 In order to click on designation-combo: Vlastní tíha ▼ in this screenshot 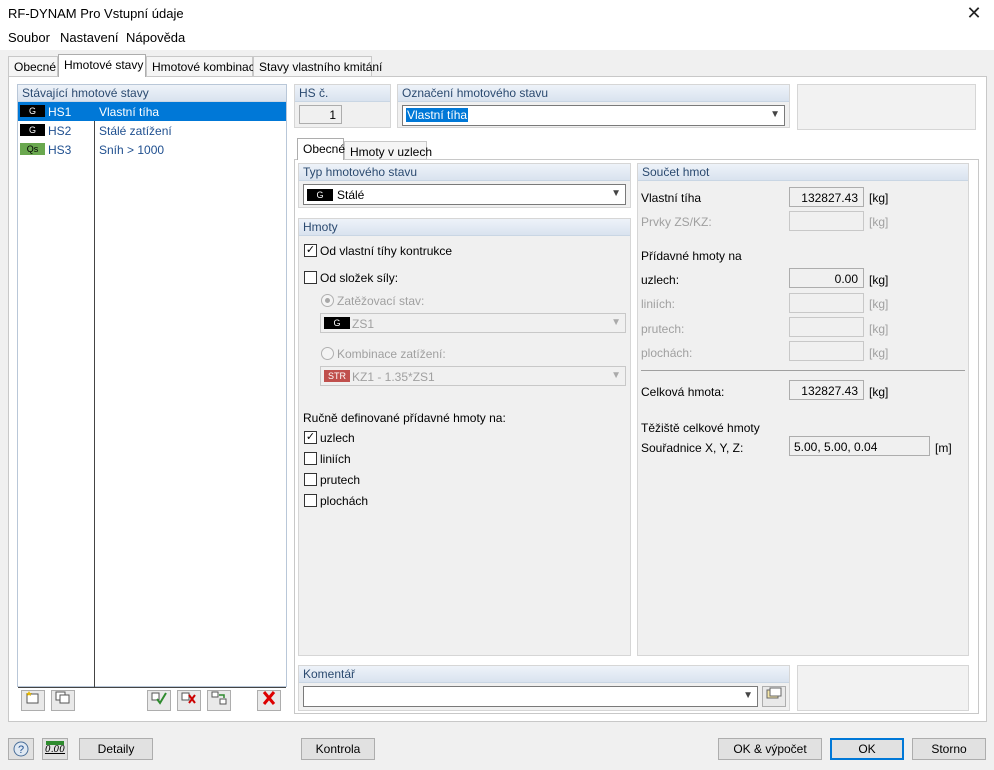, I will do `click(593, 115)`.